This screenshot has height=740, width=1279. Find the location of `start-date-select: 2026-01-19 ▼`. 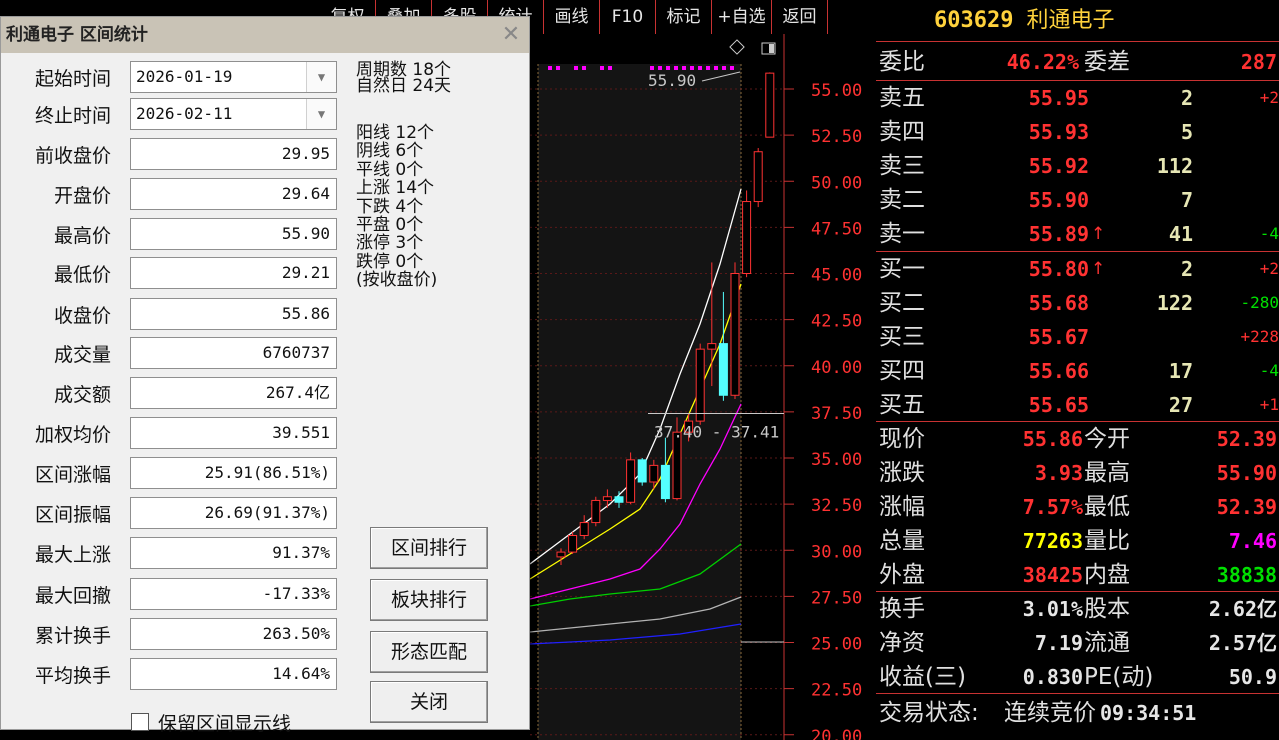

start-date-select: 2026-01-19 ▼ is located at coordinates (233, 77).